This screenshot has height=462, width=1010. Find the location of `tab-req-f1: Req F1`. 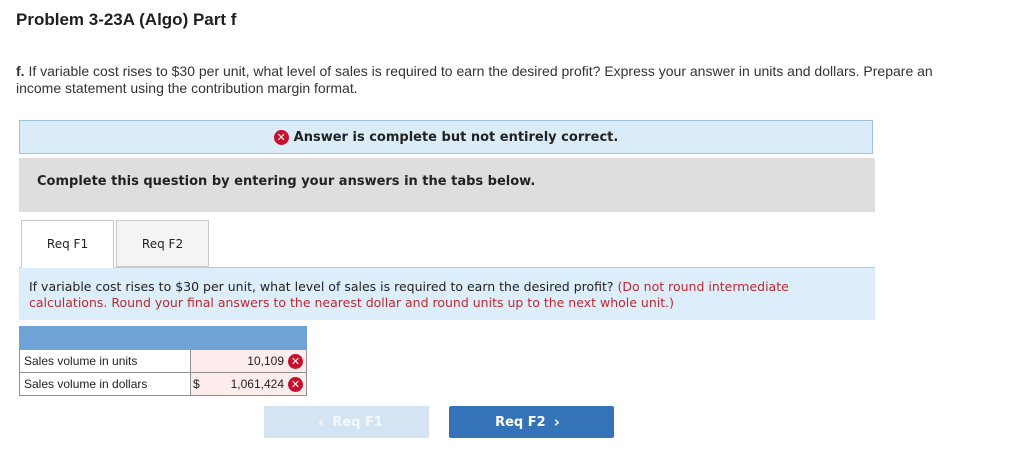

tab-req-f1: Req F1 is located at coordinates (67, 244).